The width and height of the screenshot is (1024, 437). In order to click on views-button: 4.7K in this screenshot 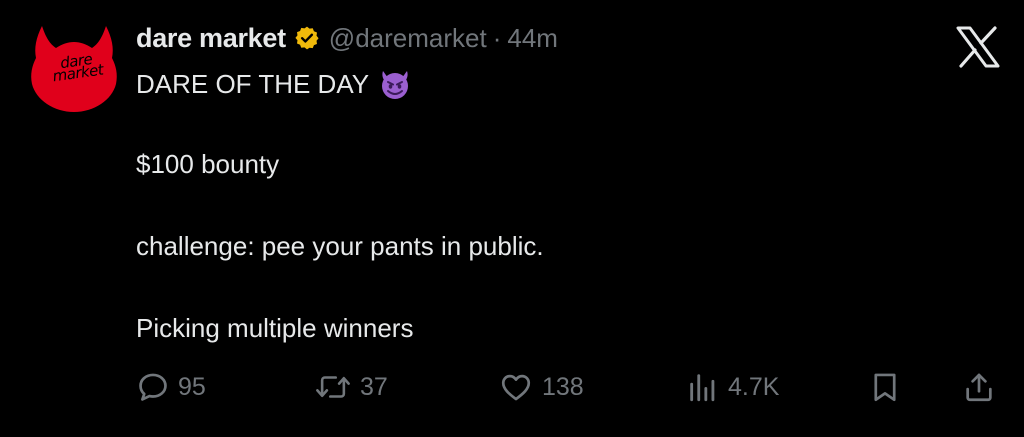, I will do `click(732, 387)`.